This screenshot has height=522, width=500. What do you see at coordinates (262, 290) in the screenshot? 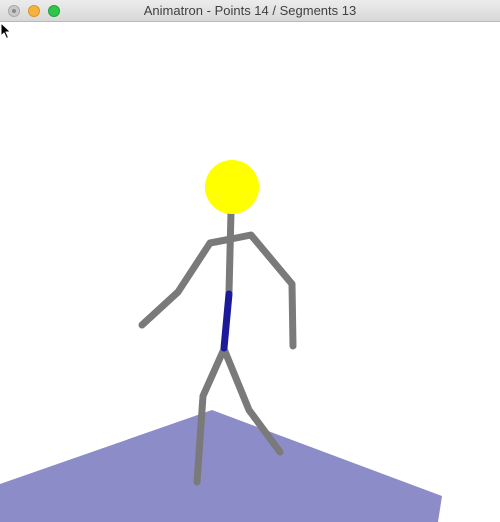
I see `right-arm` at bounding box center [262, 290].